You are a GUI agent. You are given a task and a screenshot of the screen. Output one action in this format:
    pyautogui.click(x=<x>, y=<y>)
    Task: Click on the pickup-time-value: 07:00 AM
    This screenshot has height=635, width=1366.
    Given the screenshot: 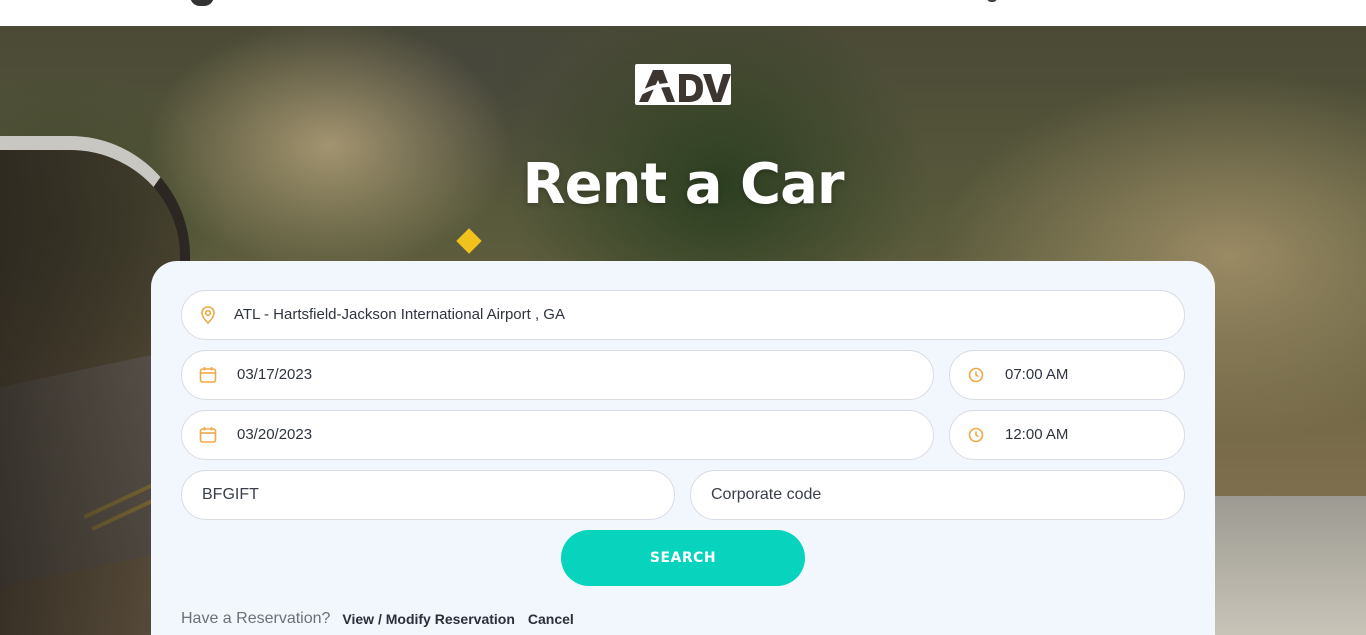 What is the action you would take?
    pyautogui.click(x=1037, y=374)
    